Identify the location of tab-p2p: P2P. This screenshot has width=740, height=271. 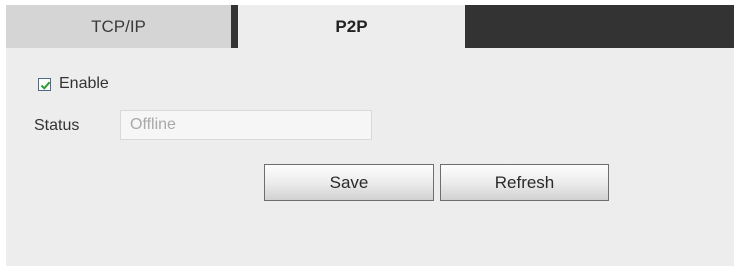
(351, 26).